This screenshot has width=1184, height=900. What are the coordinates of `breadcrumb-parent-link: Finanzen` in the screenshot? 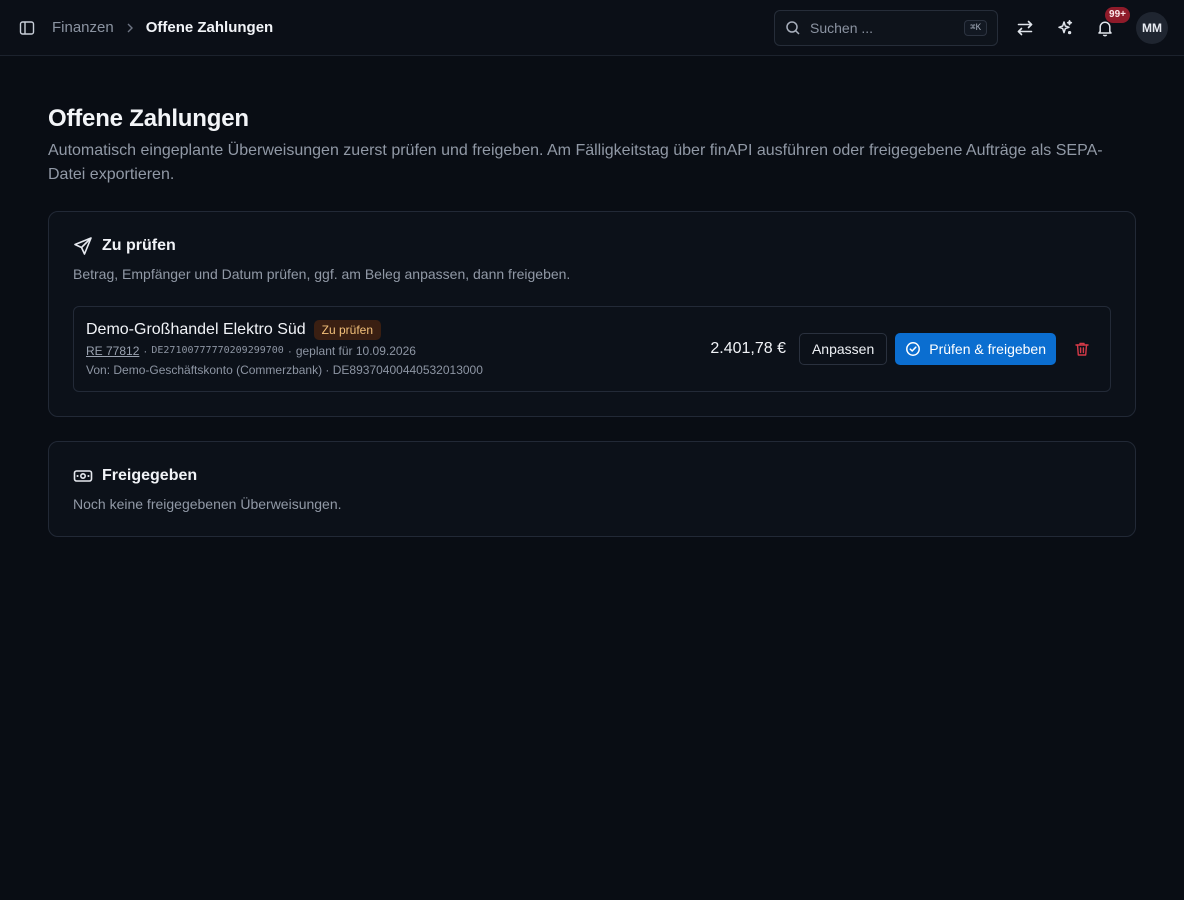 It's located at (83, 27).